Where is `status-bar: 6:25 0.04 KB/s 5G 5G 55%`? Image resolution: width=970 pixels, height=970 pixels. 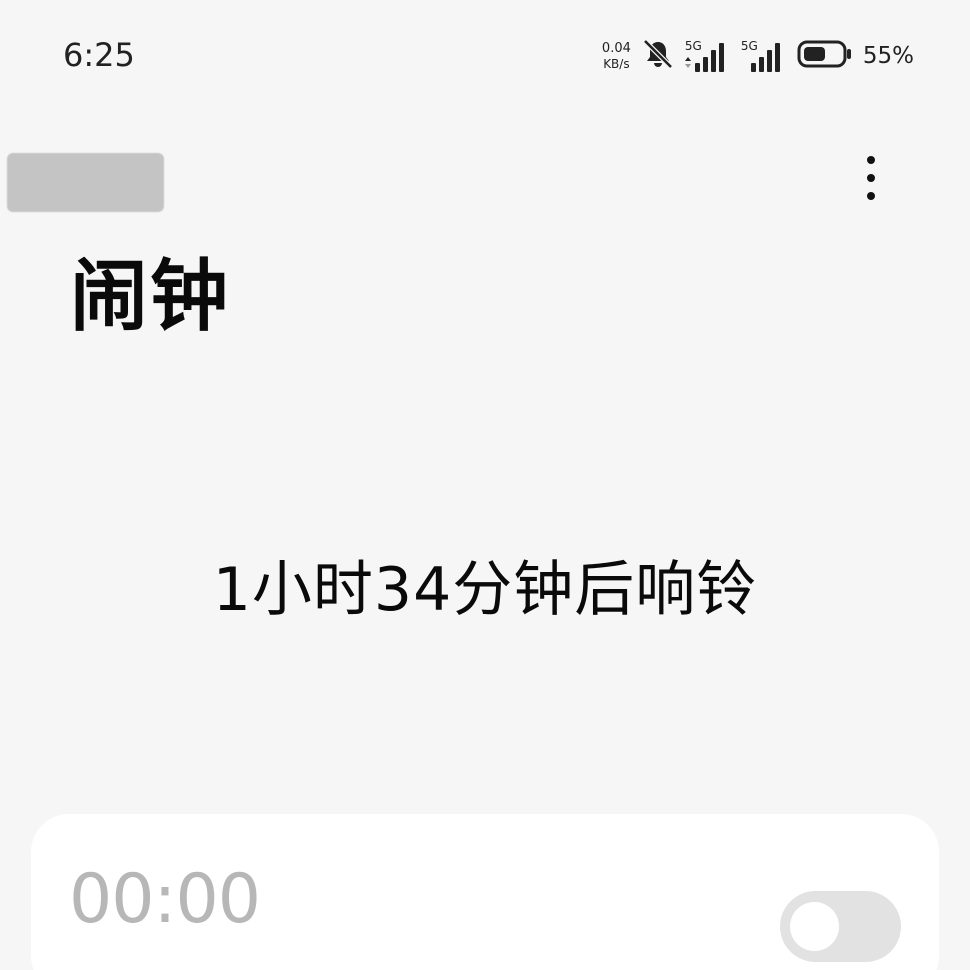 status-bar: 6:25 0.04 KB/s 5G 5G 55% is located at coordinates (485, 55).